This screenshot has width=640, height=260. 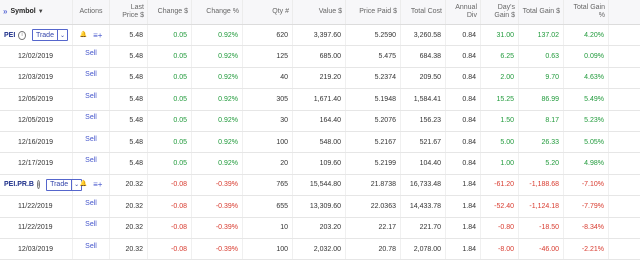 I want to click on cell-dgain: -8.00, so click(x=500, y=249).